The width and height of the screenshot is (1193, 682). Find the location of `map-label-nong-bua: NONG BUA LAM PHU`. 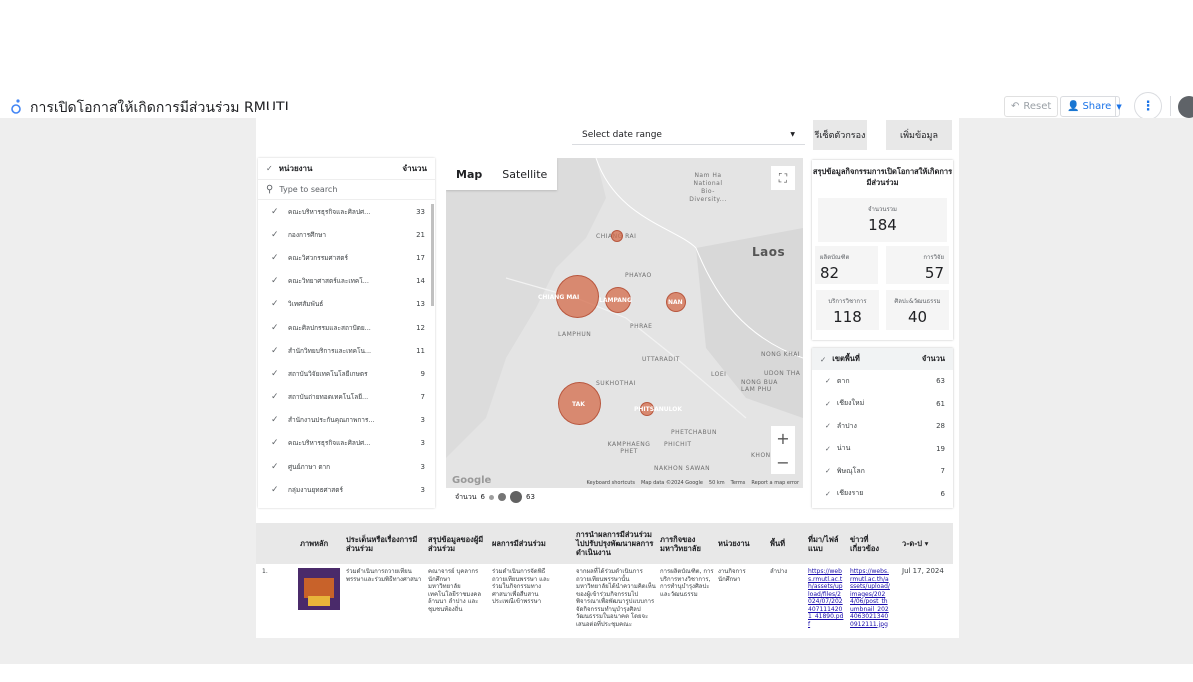

map-label-nong-bua: NONG BUA LAM PHU is located at coordinates (759, 386).